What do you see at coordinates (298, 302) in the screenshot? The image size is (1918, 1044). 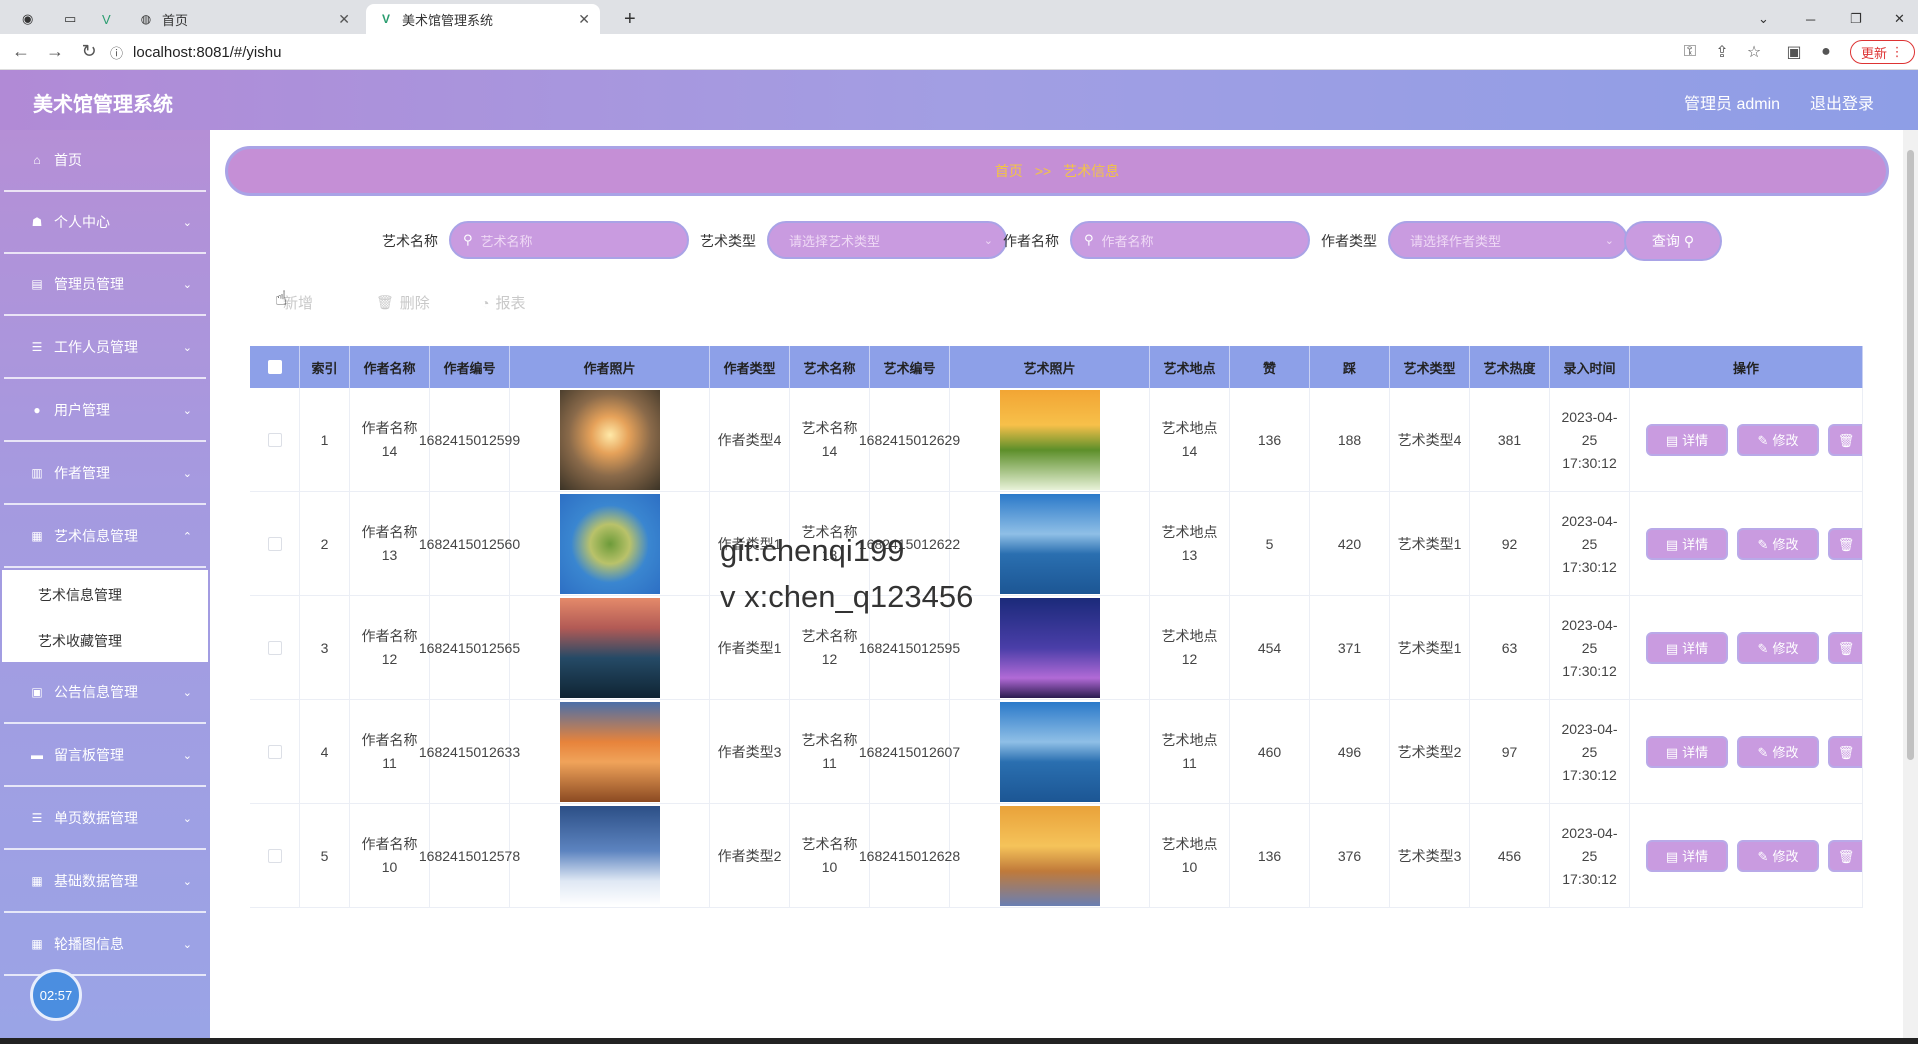 I see `add-button: 新增` at bounding box center [298, 302].